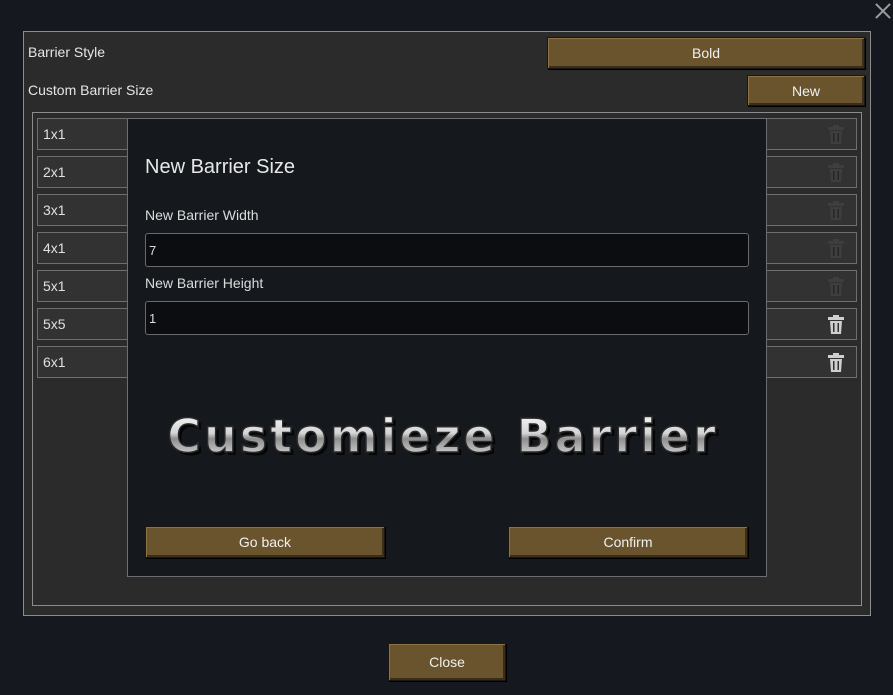 The width and height of the screenshot is (893, 695). What do you see at coordinates (54, 286) in the screenshot?
I see `size-label: 5x1` at bounding box center [54, 286].